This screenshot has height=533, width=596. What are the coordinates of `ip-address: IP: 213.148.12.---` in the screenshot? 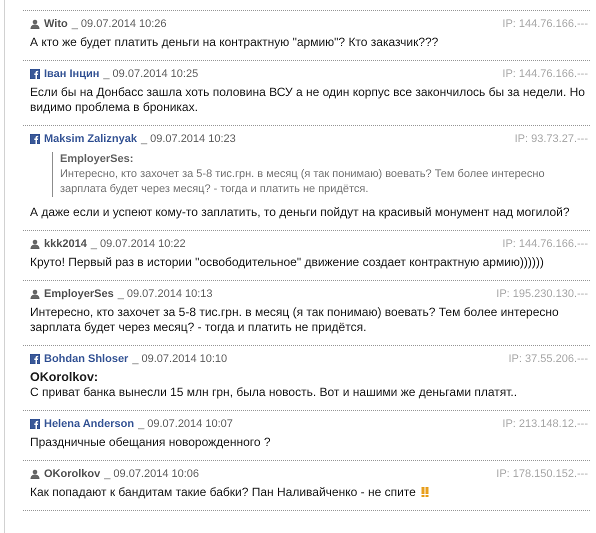 It's located at (545, 424).